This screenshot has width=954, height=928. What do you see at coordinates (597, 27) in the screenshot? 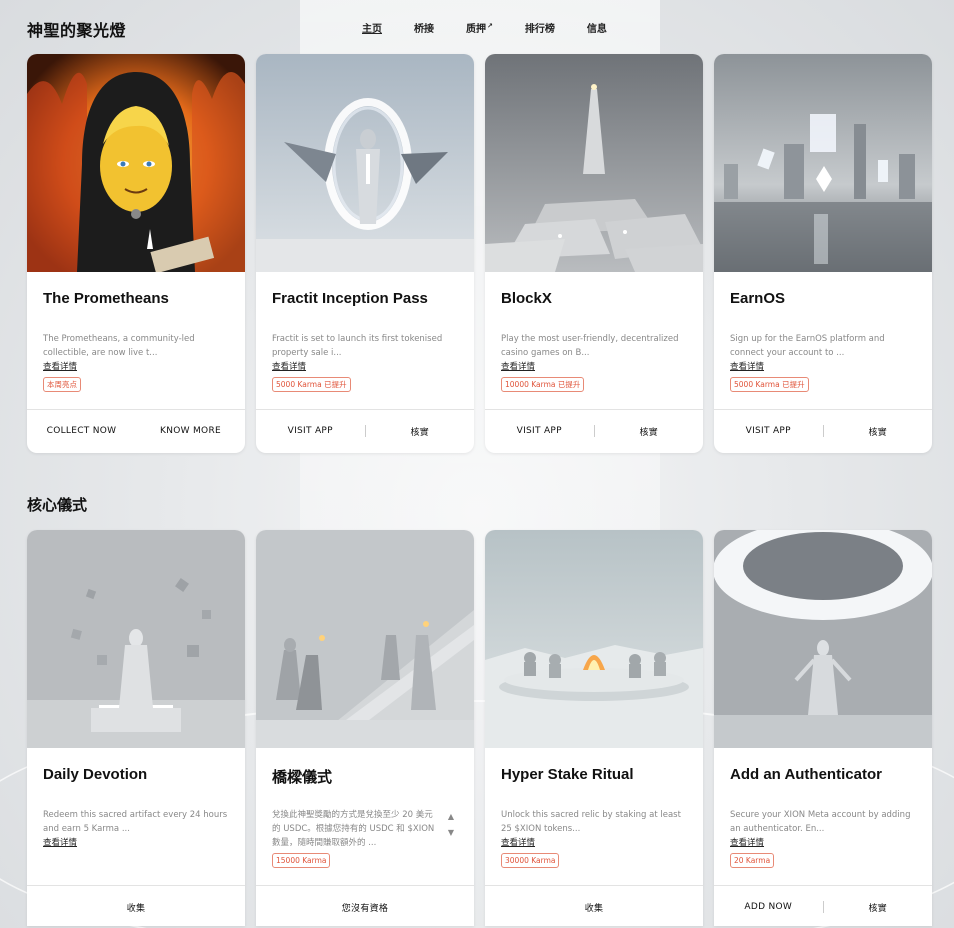
I see `nav-item-info: 信息` at bounding box center [597, 27].